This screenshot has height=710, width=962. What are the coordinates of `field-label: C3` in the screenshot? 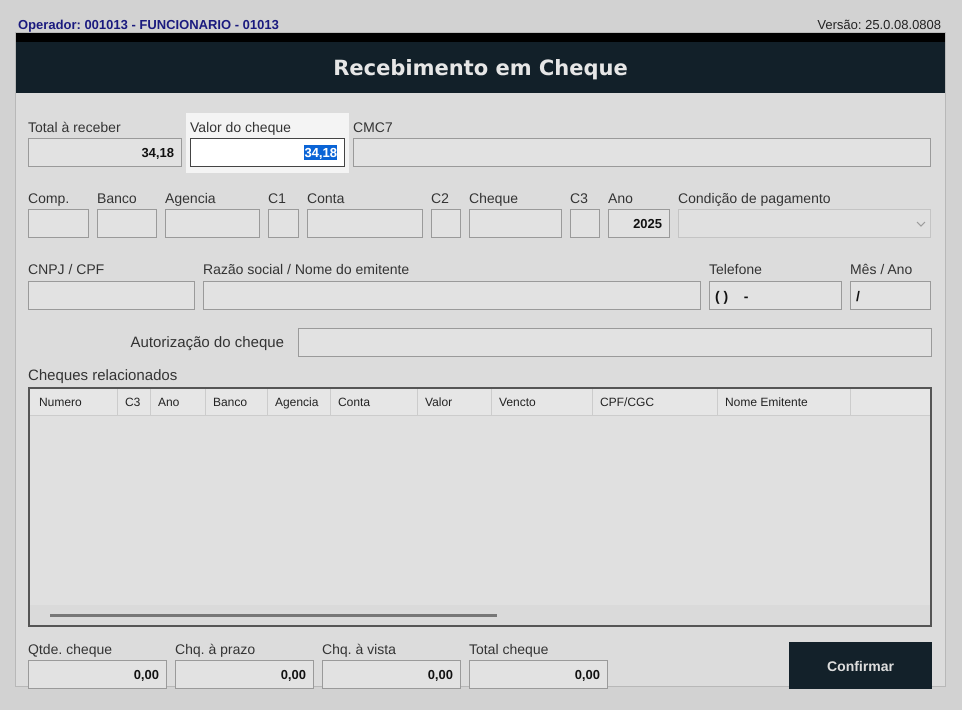 It's located at (579, 198).